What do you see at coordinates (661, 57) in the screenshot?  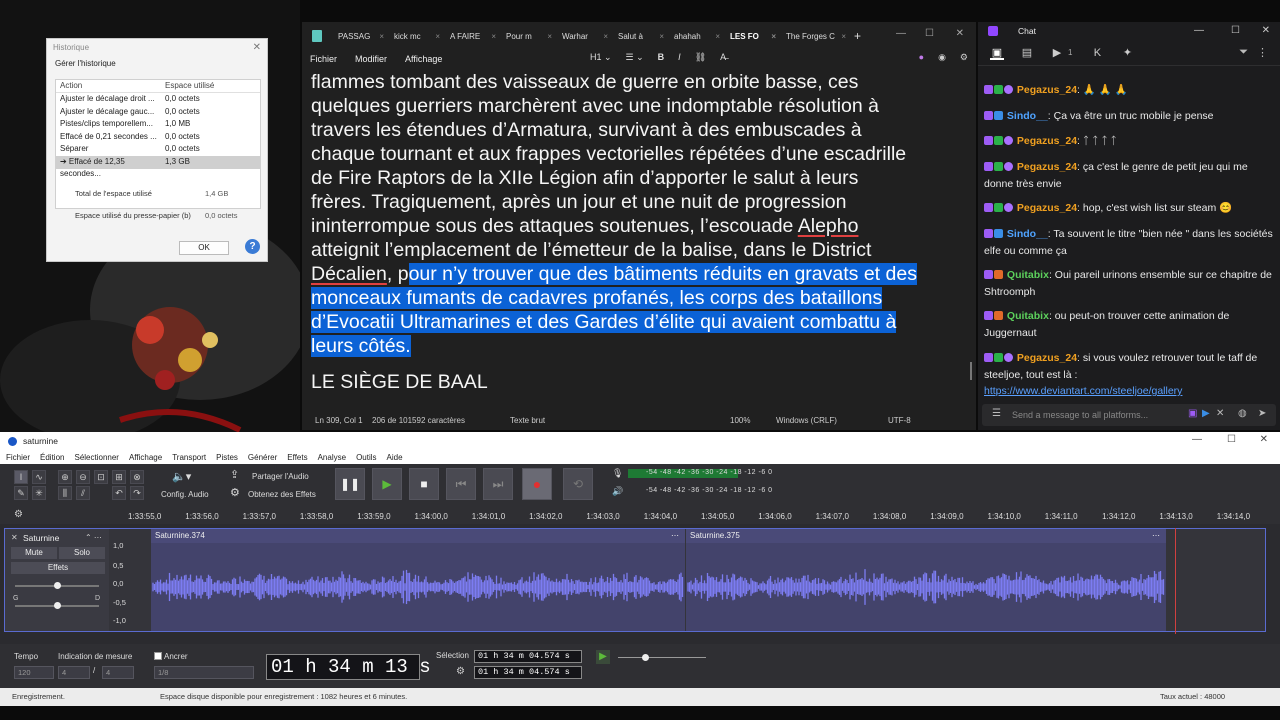 I see `bold-button: B` at bounding box center [661, 57].